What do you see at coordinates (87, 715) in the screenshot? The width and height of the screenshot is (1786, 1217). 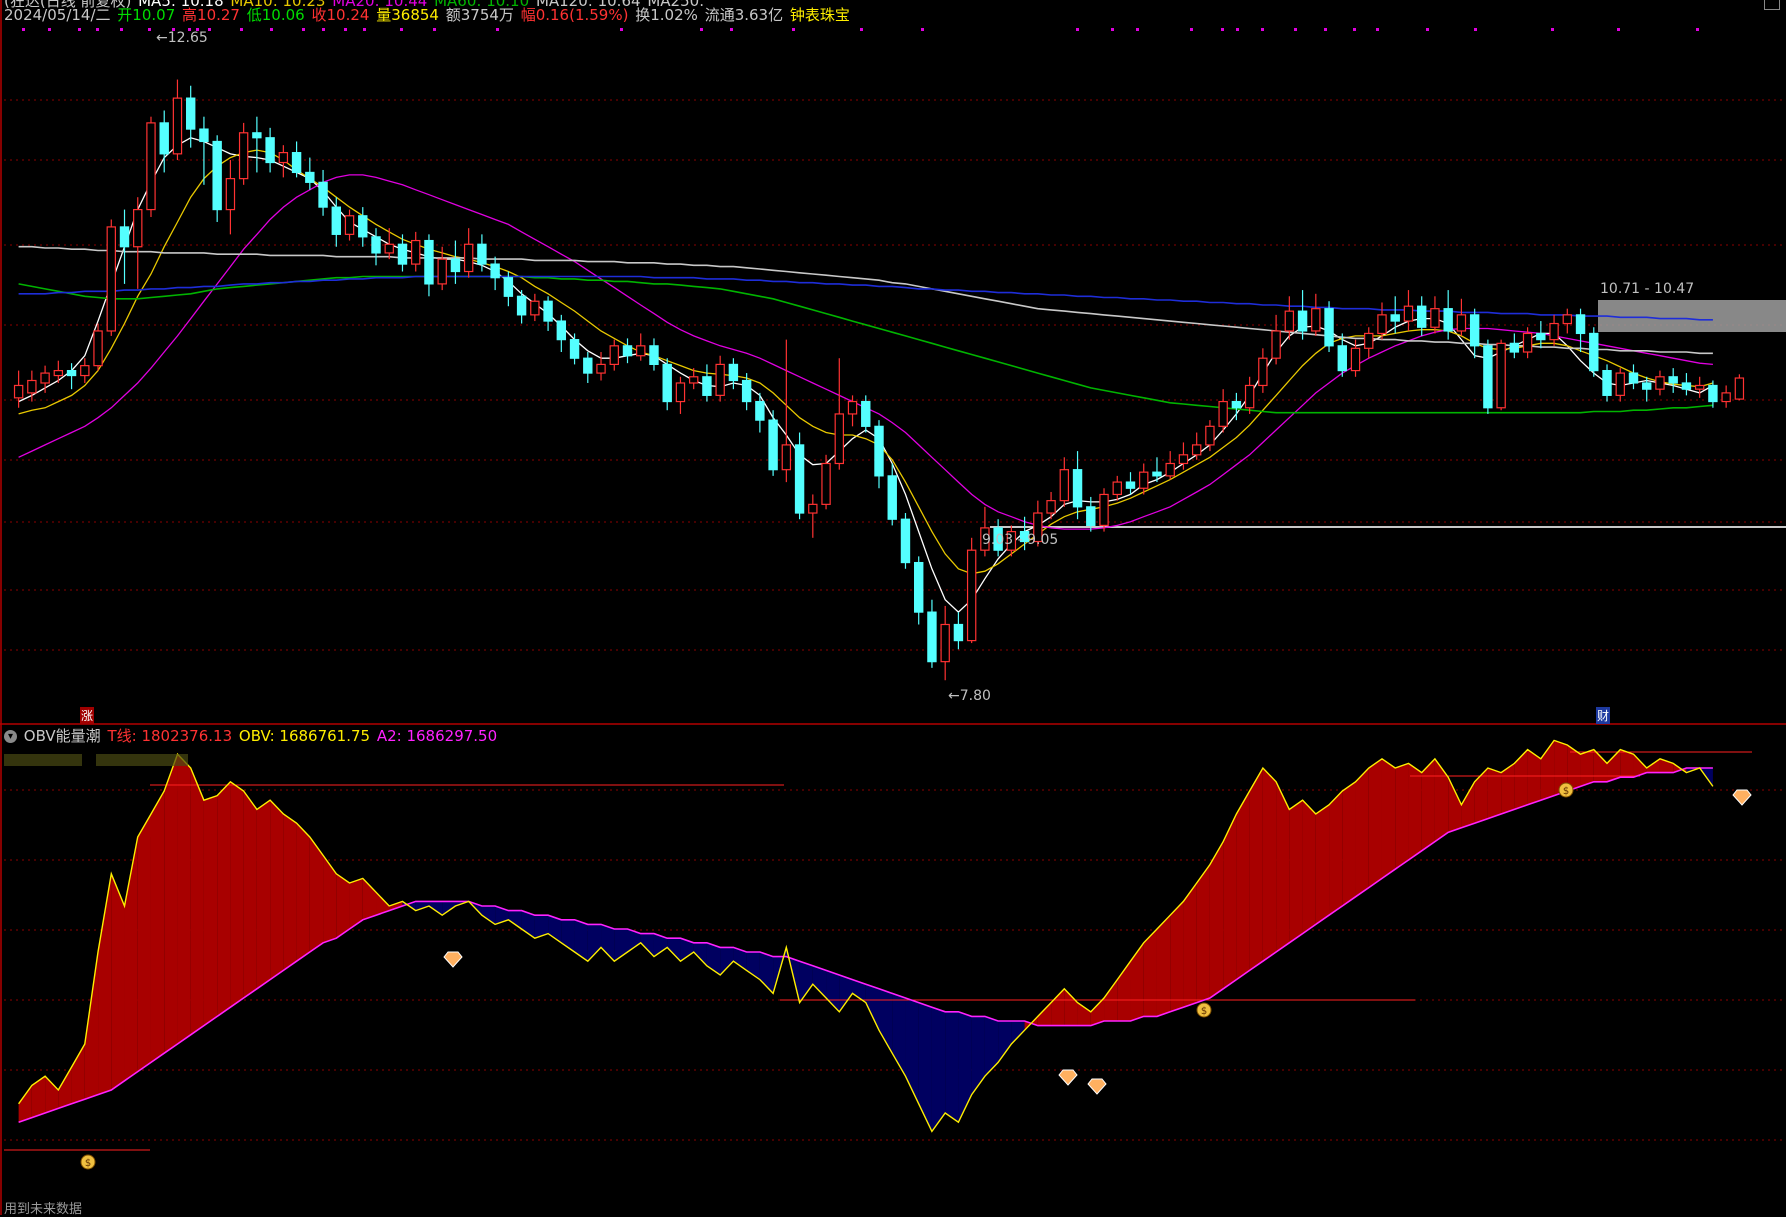 I see `zhang-marker: 涨` at bounding box center [87, 715].